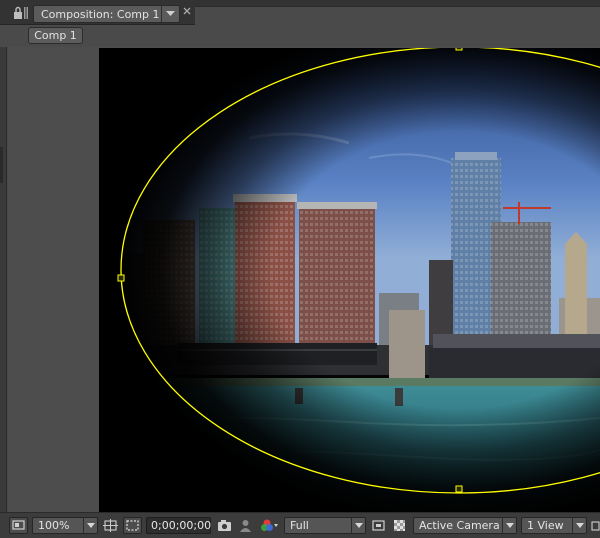 This screenshot has height=538, width=600. I want to click on magnification-dropdown: 100%, so click(65, 525).